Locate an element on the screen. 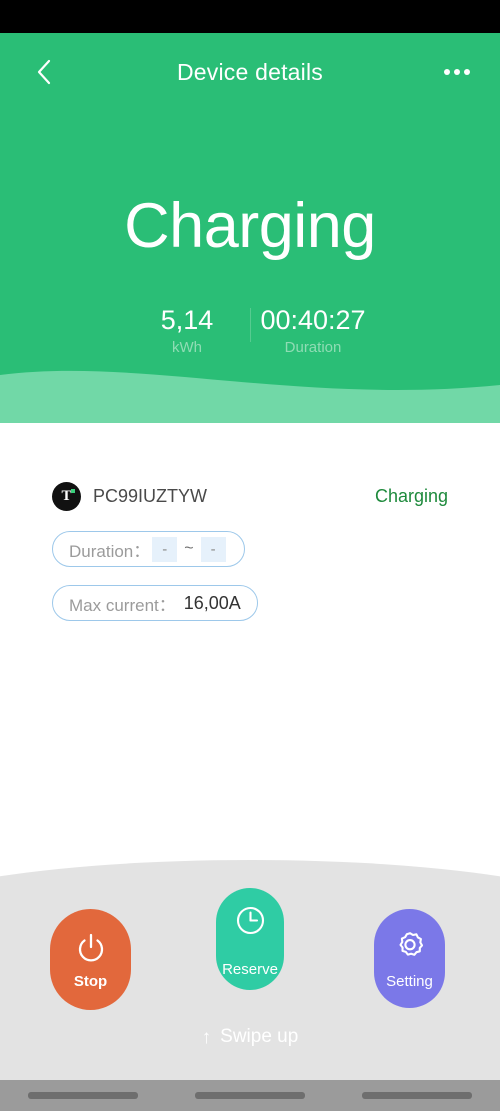  device-row: T PC99IUZTYW Charging is located at coordinates (250, 496).